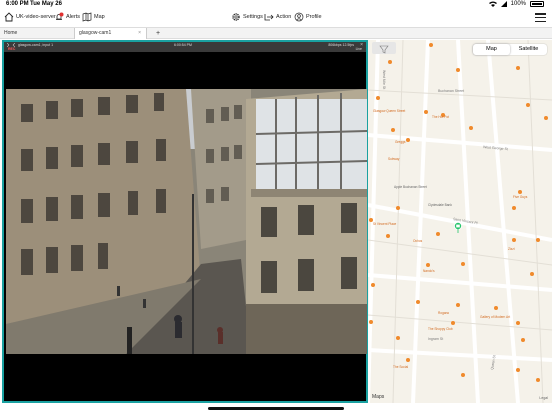  What do you see at coordinates (451, 91) in the screenshot?
I see `street-buchanan: Buchanan Street` at bounding box center [451, 91].